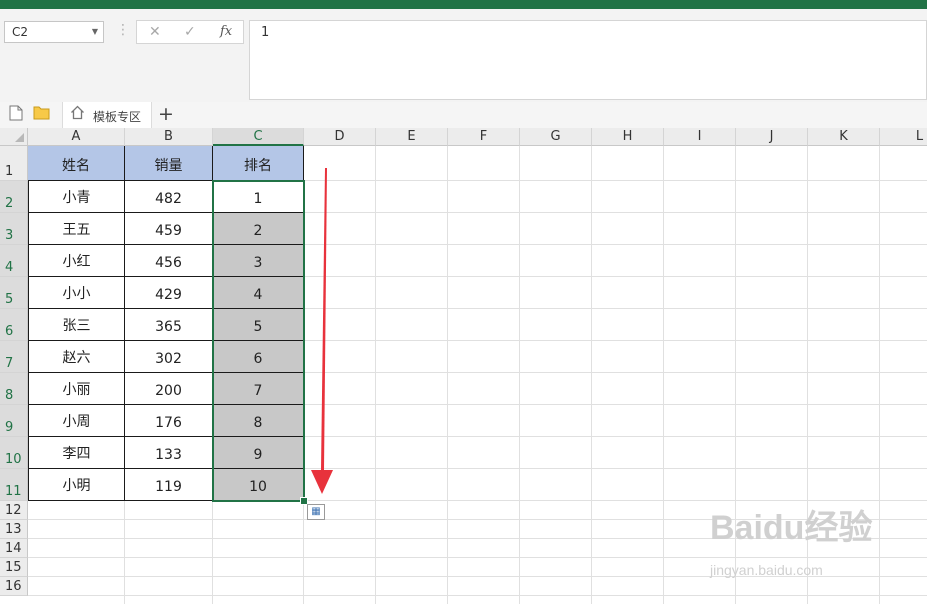 The height and width of the screenshot is (604, 927). Describe the element at coordinates (190, 32) in the screenshot. I see `confirm-icon: ✓` at that location.